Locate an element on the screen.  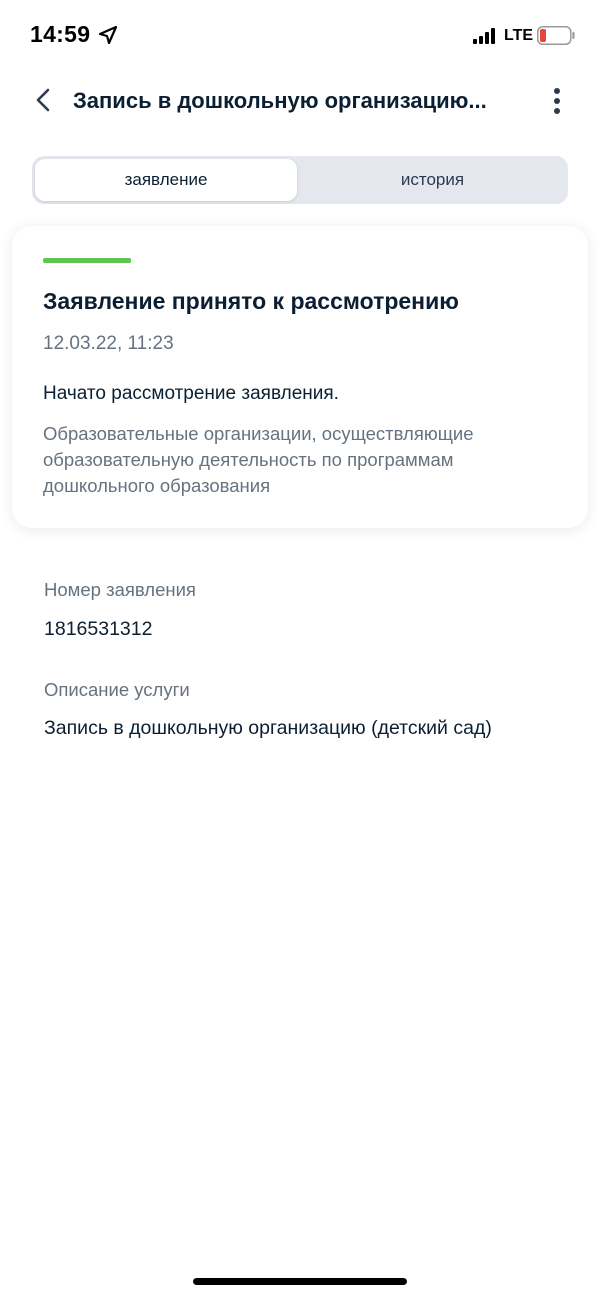
application-number-label: Номер заявления is located at coordinates (120, 589).